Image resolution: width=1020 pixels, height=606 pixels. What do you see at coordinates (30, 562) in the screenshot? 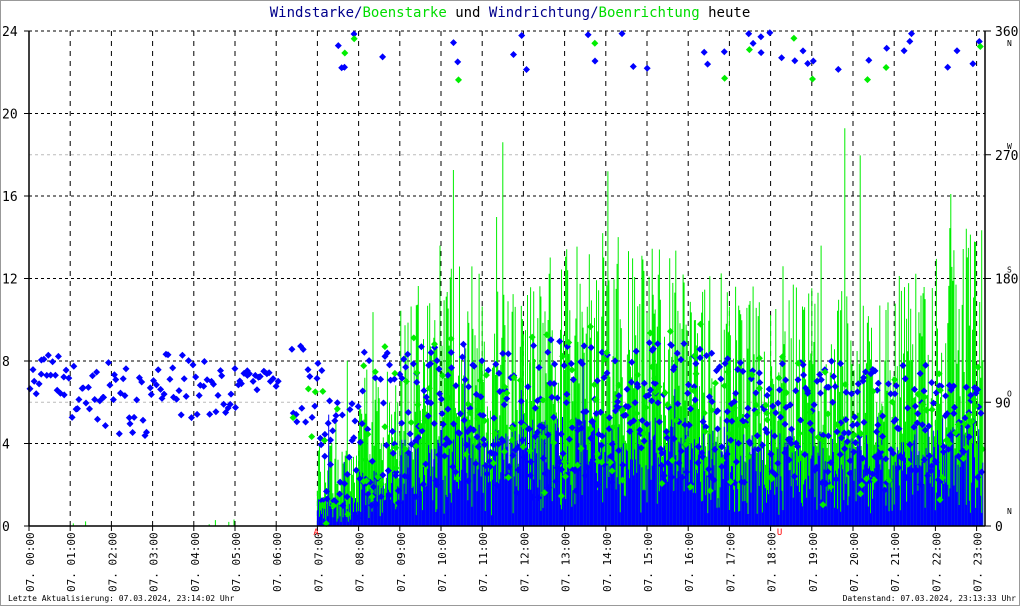
I see `x-tick-label: 07. 00:00` at bounding box center [30, 562].